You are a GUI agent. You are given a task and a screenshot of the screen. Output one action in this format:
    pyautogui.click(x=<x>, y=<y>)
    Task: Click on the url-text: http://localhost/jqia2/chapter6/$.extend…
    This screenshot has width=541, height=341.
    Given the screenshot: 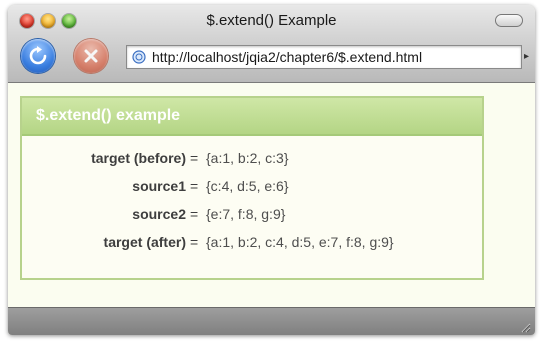 What is the action you would take?
    pyautogui.click(x=287, y=57)
    